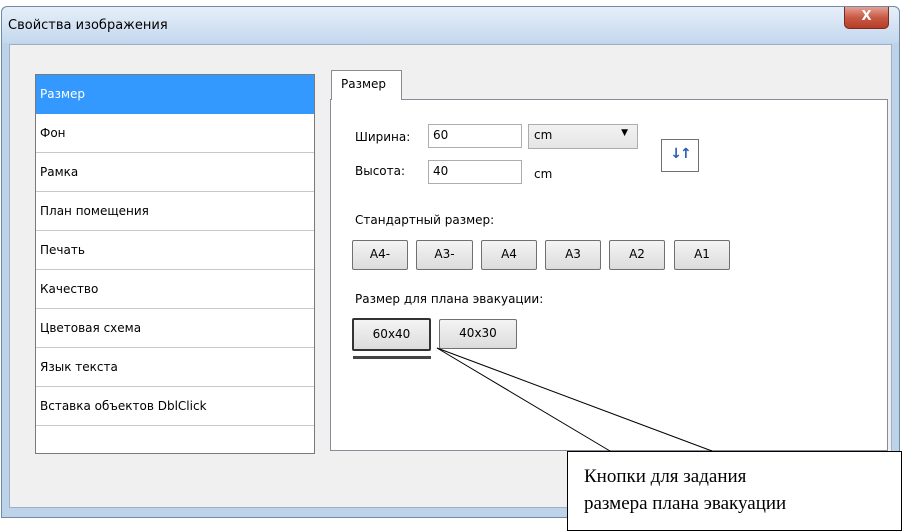 This screenshot has height=531, width=902. Describe the element at coordinates (685, 503) in the screenshot. I see `callout-line-2: размера плана эвакуации` at that location.